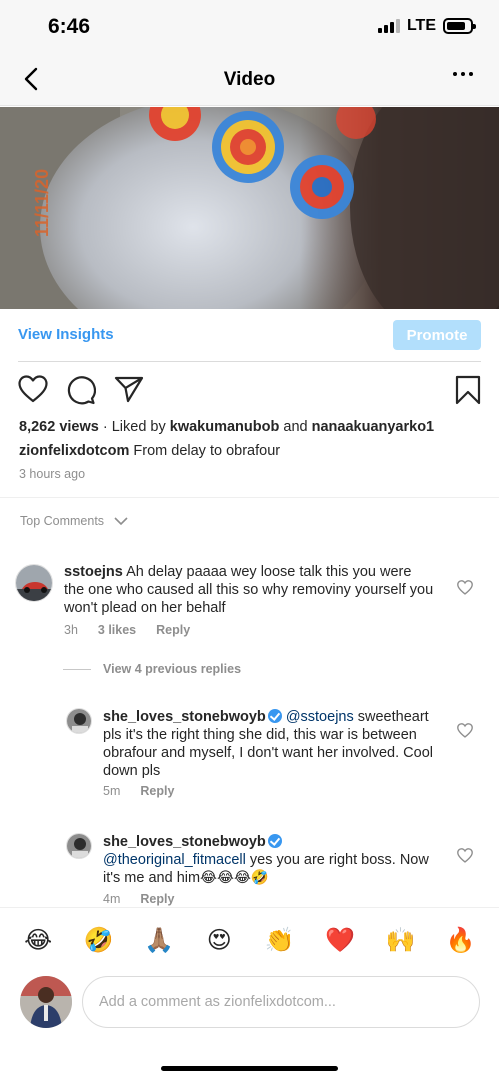 The height and width of the screenshot is (1080, 499). Describe the element at coordinates (421, 25) in the screenshot. I see `network-label: LTE` at that location.